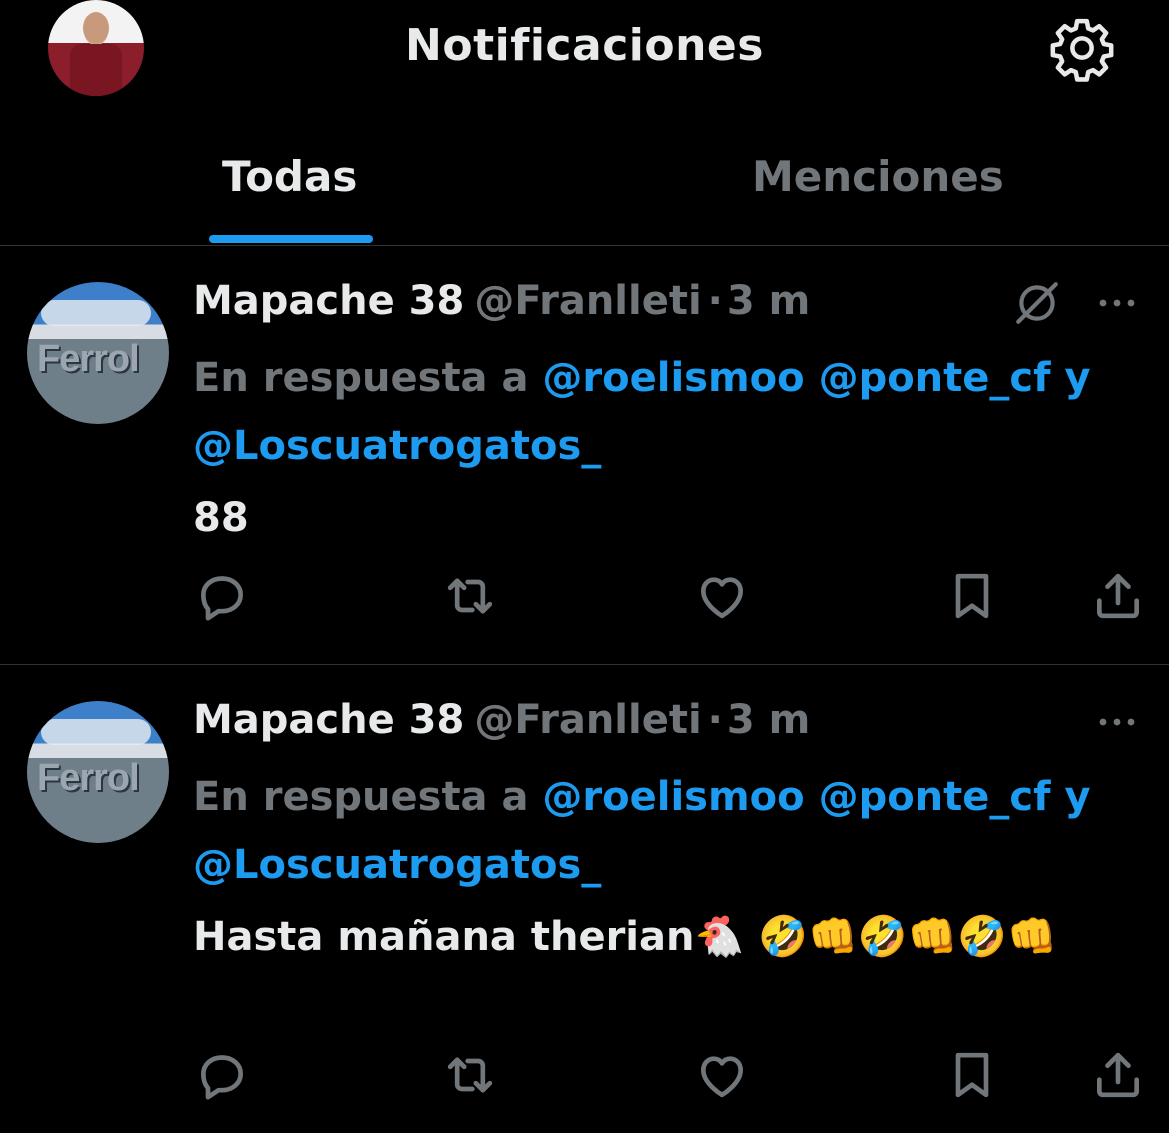  I want to click on tab-menciones: Menciones, so click(878, 176).